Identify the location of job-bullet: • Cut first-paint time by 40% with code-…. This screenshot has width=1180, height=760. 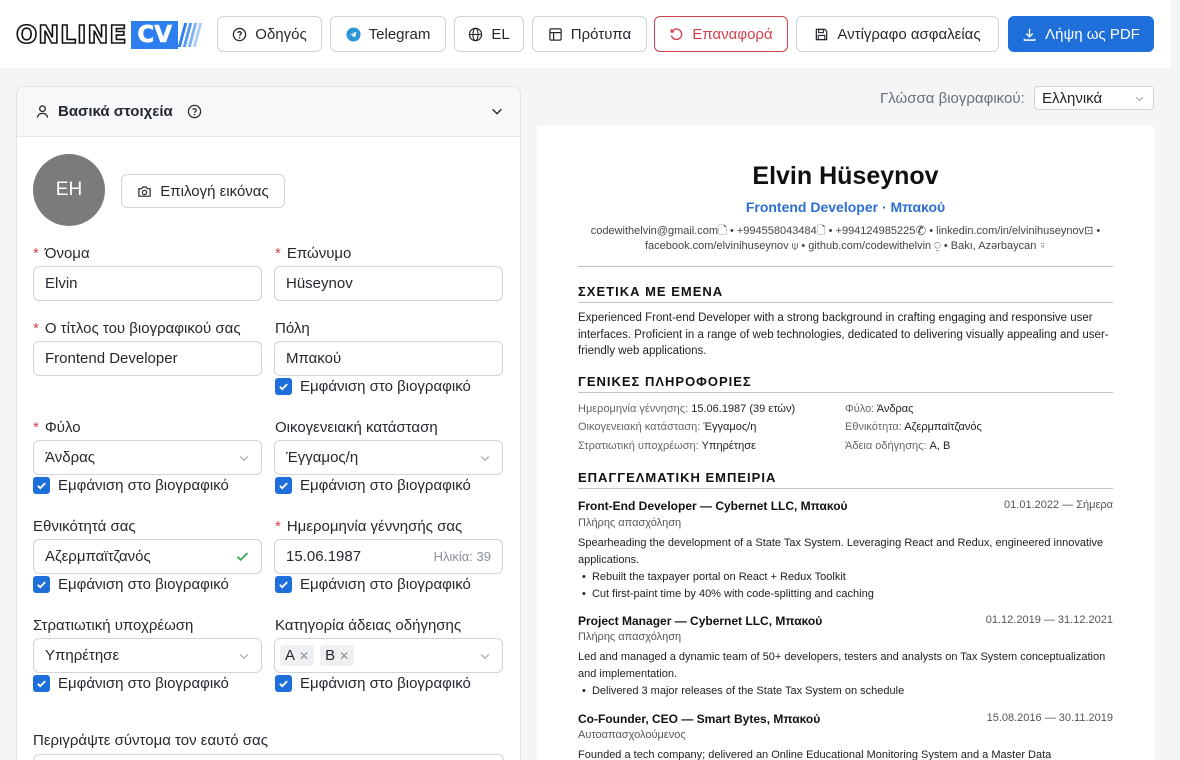
(728, 594).